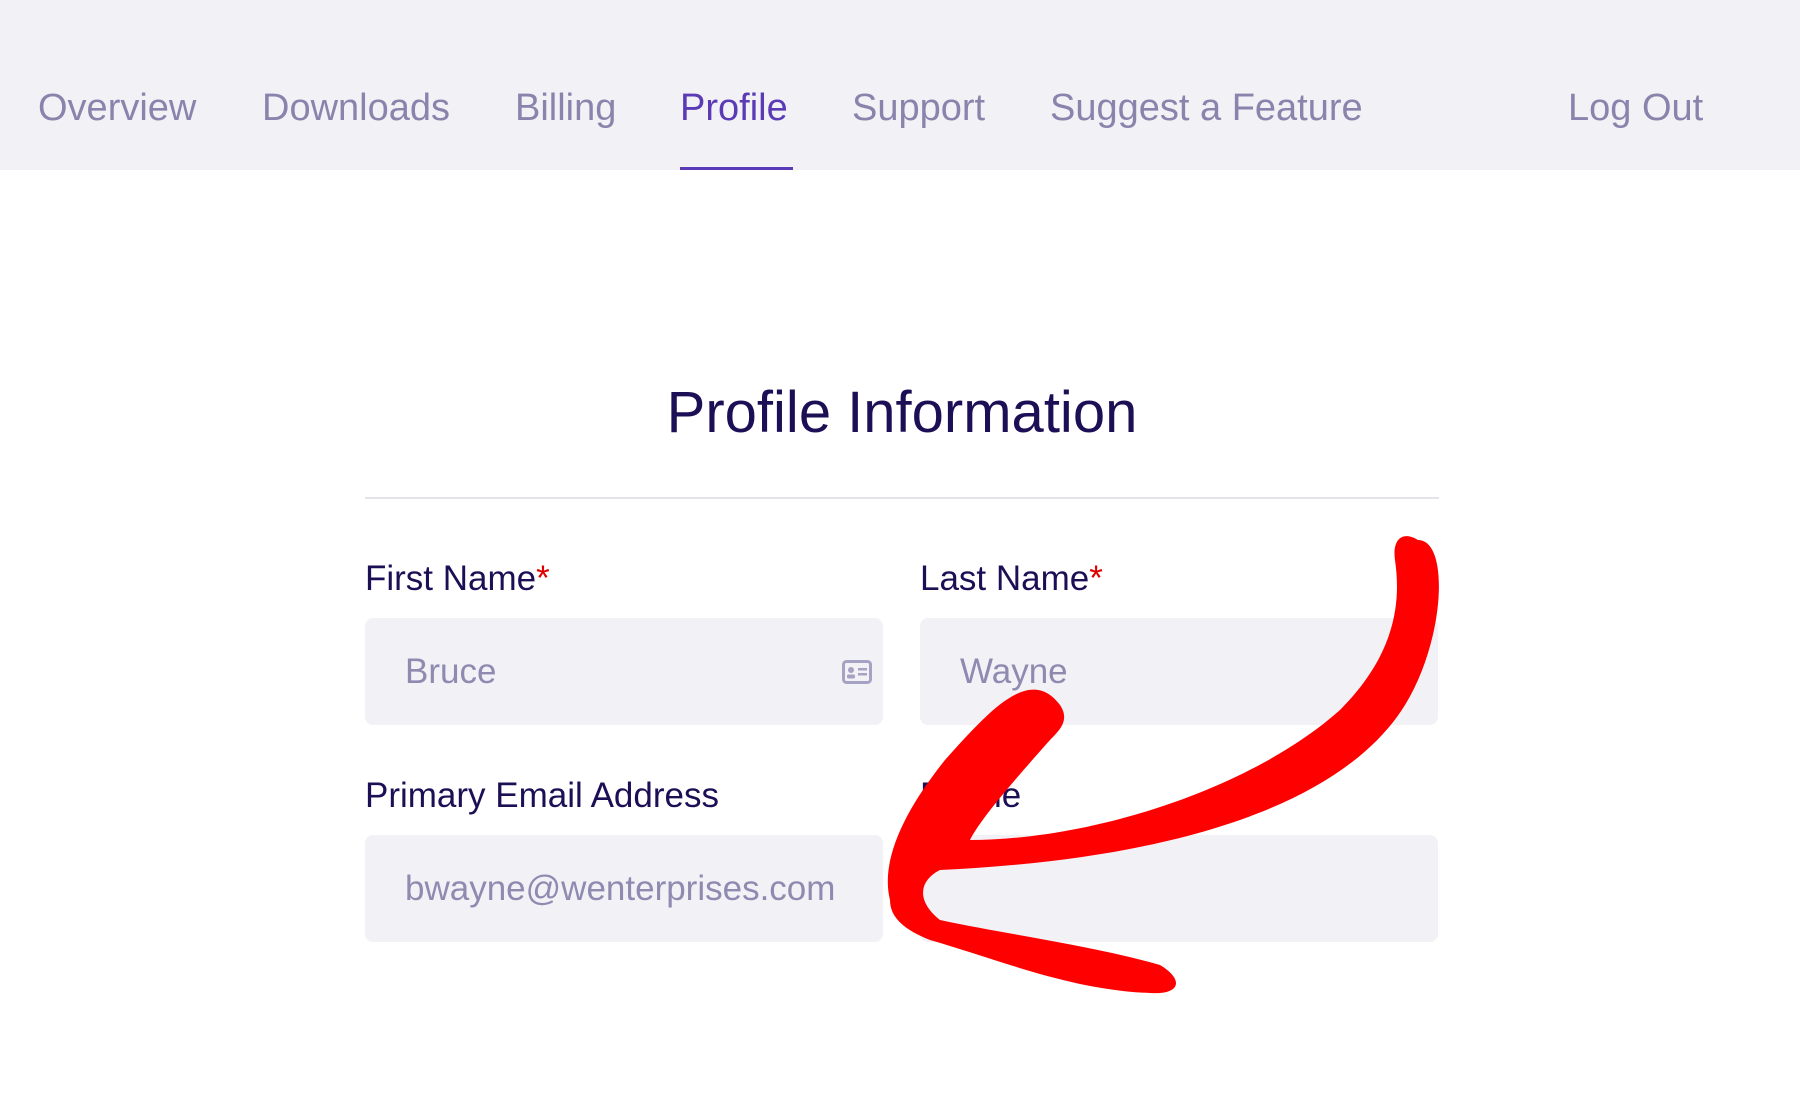 The image size is (1800, 1105). I want to click on last-name-label-text: Last Name, so click(1005, 578).